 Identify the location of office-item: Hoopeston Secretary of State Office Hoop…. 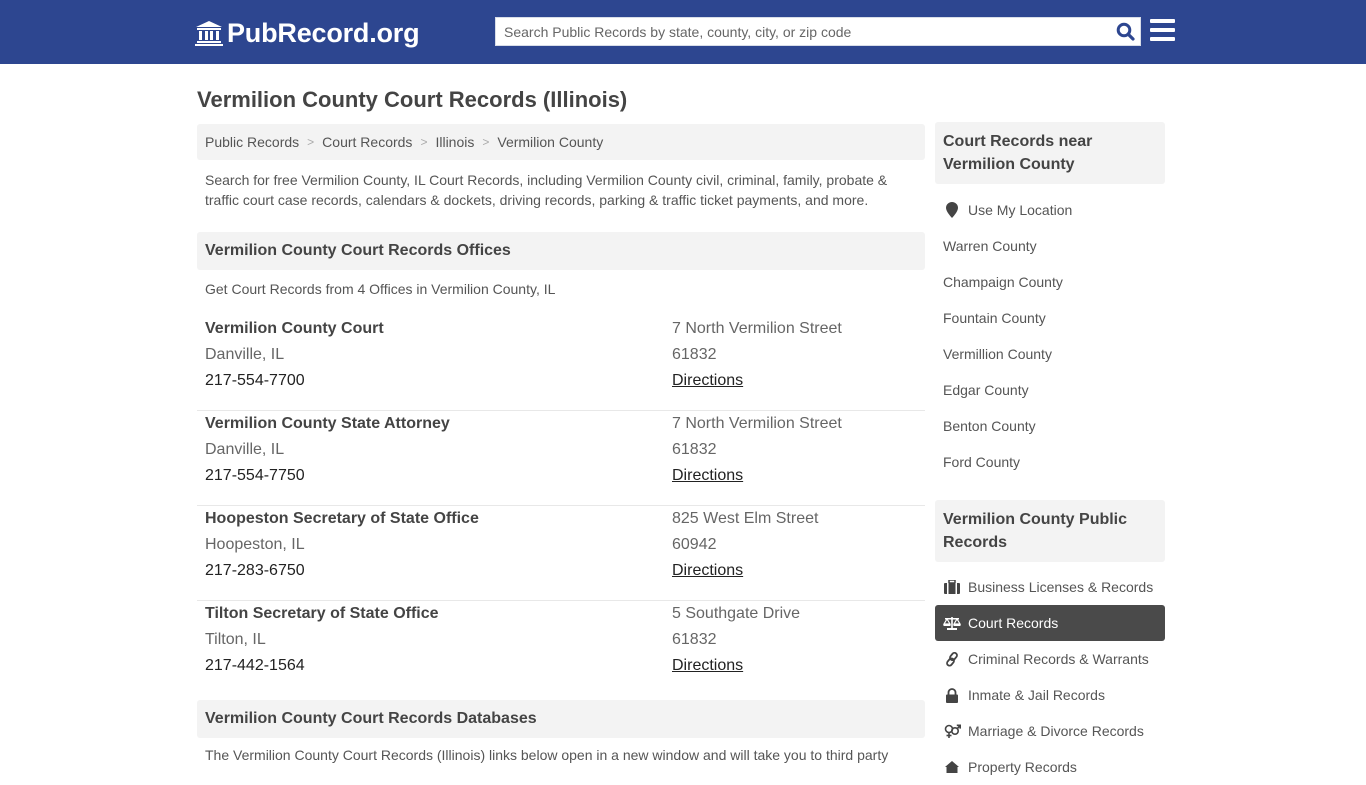
(561, 553).